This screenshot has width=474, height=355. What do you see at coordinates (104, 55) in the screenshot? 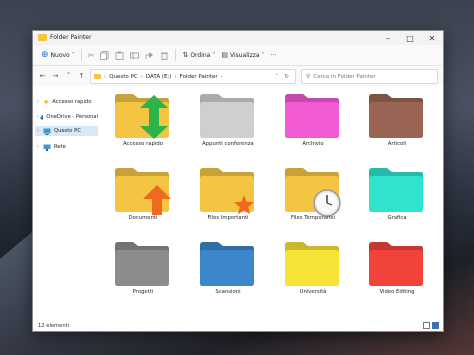
I see `copy-button` at bounding box center [104, 55].